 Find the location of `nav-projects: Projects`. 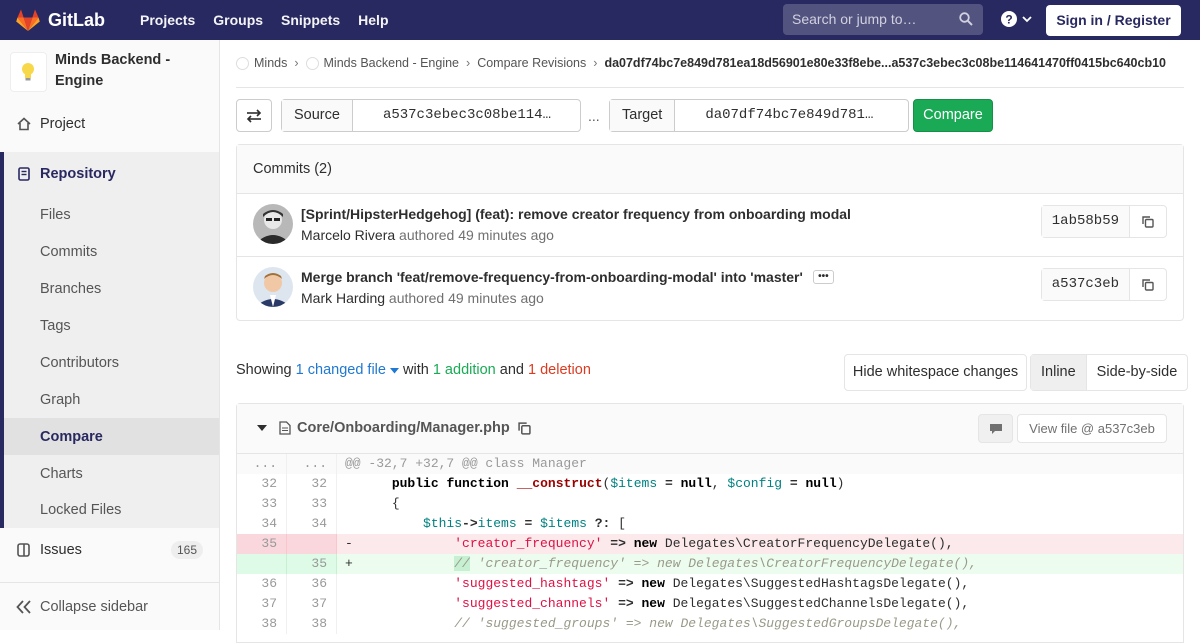

nav-projects: Projects is located at coordinates (167, 20).